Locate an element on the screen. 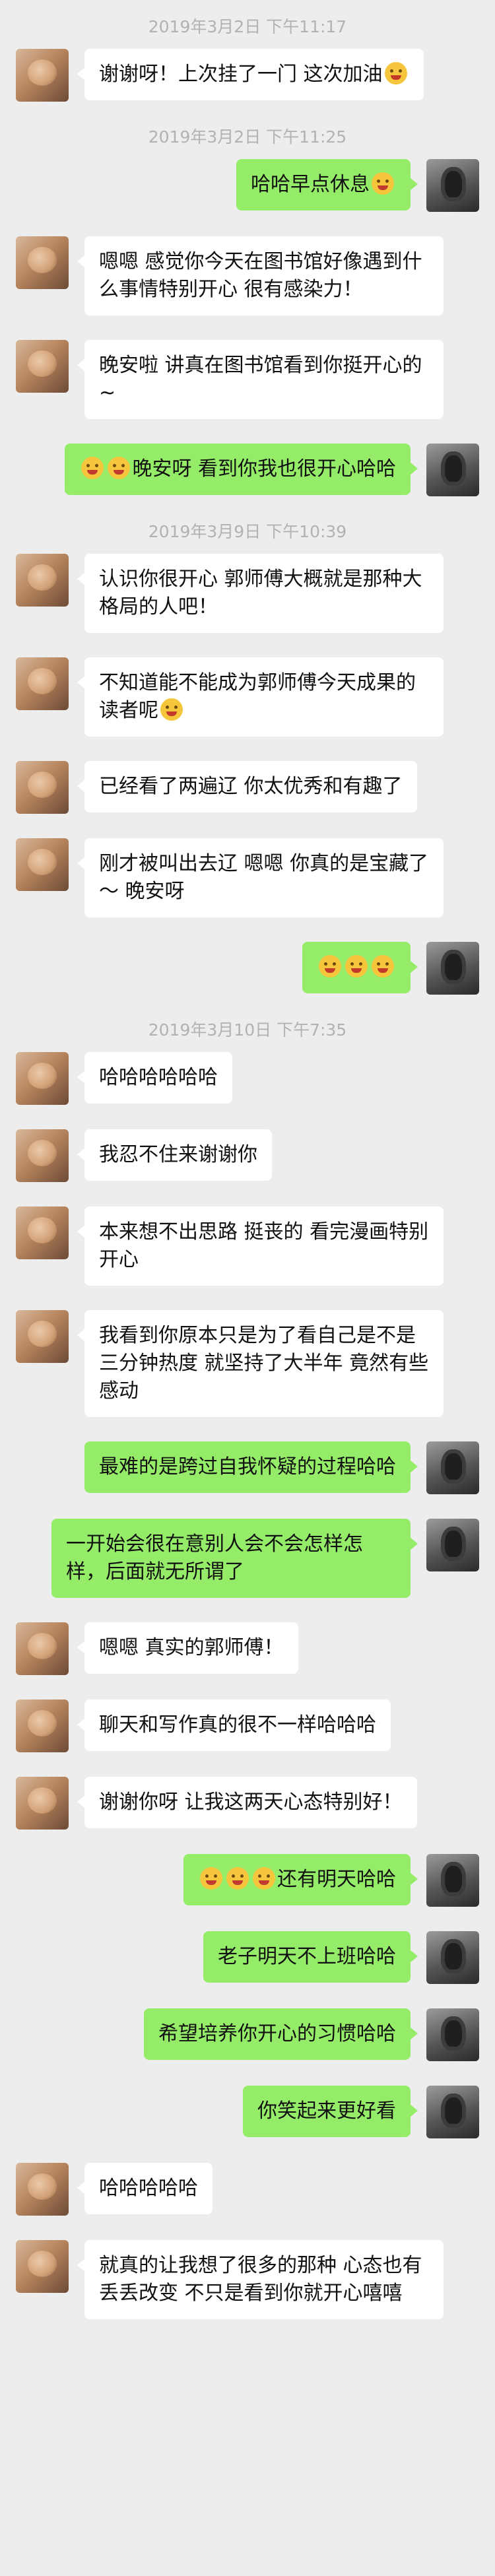 Image resolution: width=495 pixels, height=2576 pixels. message-text: 谢谢呀！上次挂了一门 这次加油 is located at coordinates (241, 74).